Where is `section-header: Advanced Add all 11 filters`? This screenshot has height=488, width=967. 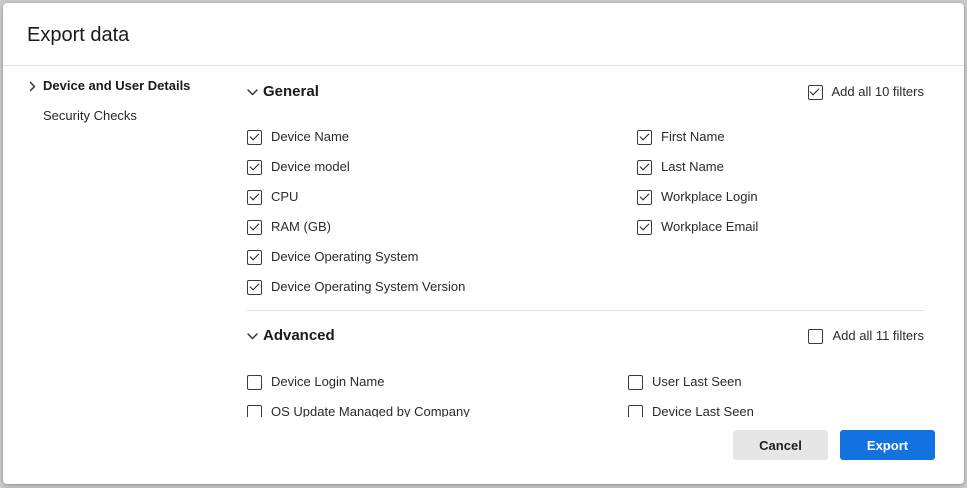
section-header: Advanced Add all 11 filters is located at coordinates (585, 336).